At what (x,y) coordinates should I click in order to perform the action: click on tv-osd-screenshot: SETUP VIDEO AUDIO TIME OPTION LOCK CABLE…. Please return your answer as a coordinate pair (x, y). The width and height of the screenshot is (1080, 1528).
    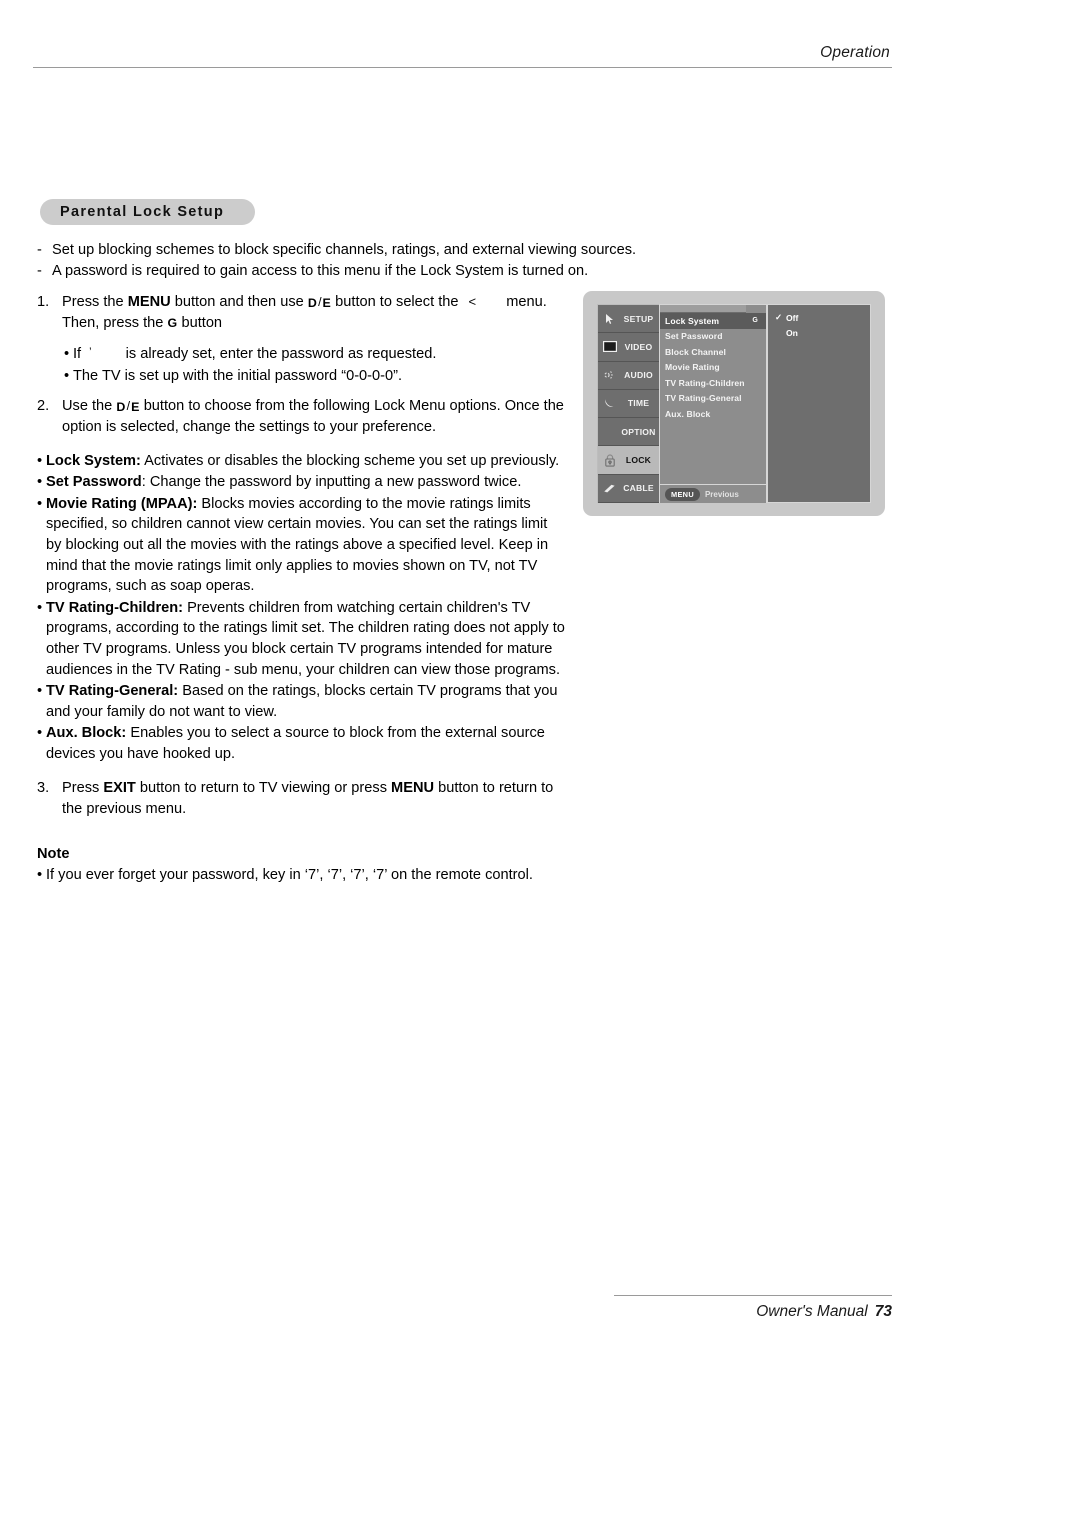
    Looking at the image, I should click on (734, 403).